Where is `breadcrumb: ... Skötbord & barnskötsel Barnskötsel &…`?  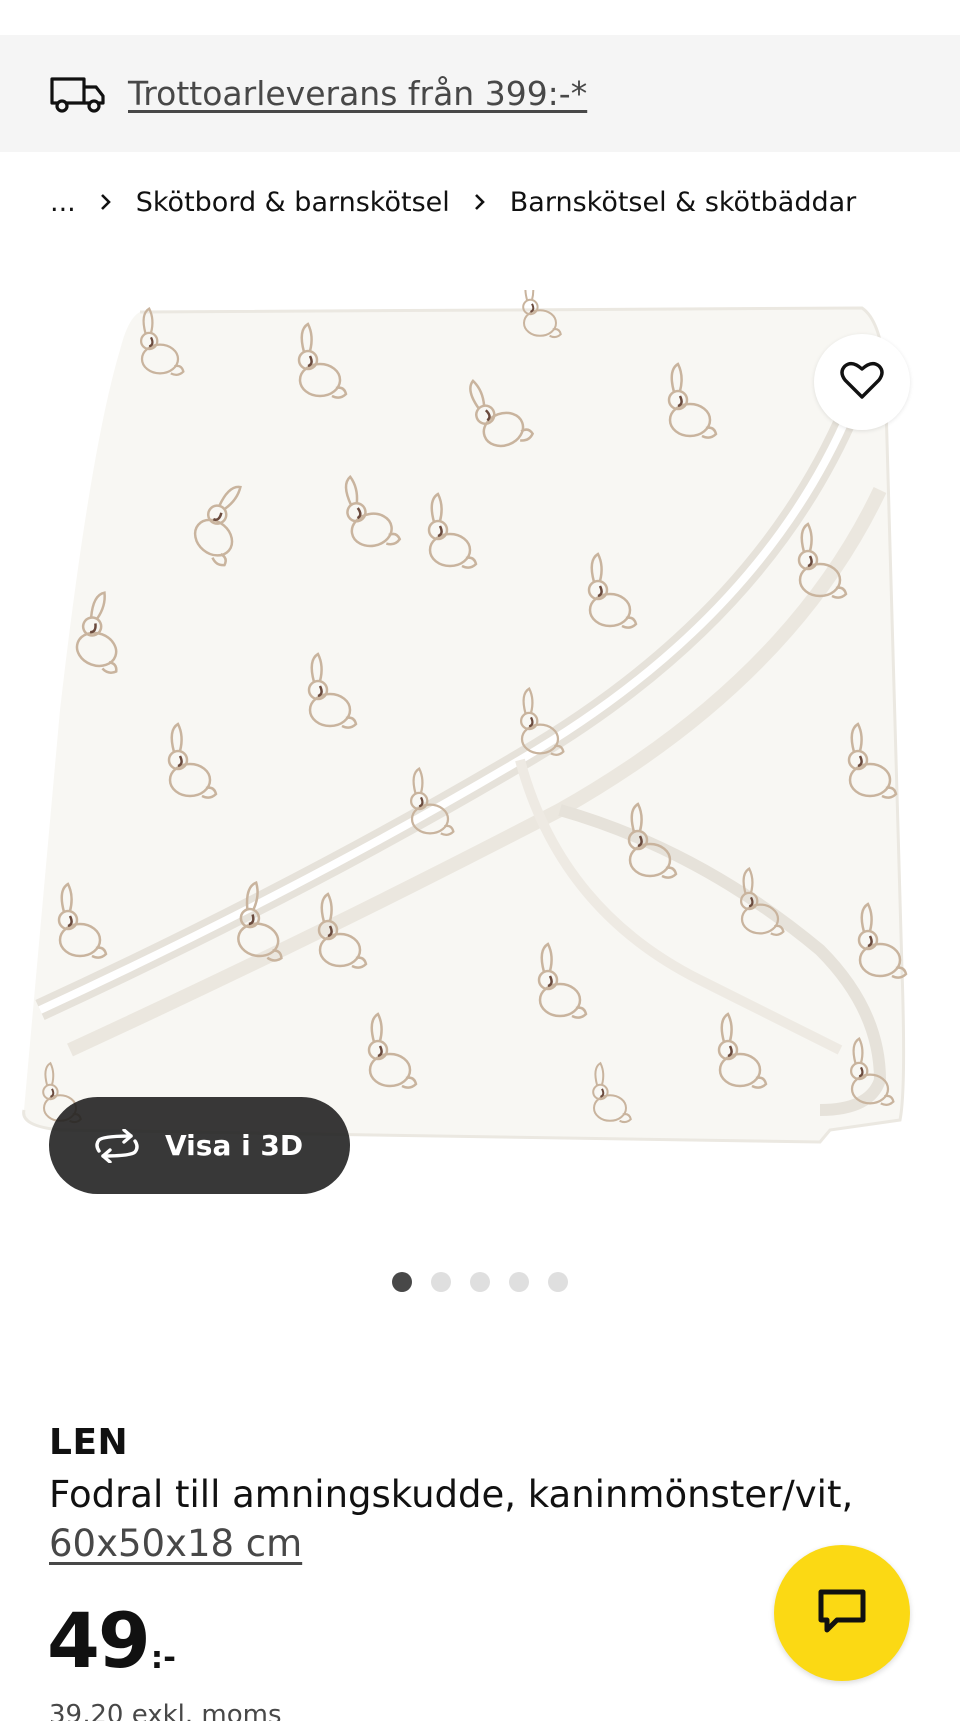 breadcrumb: ... Skötbord & barnskötsel Barnskötsel &… is located at coordinates (453, 202).